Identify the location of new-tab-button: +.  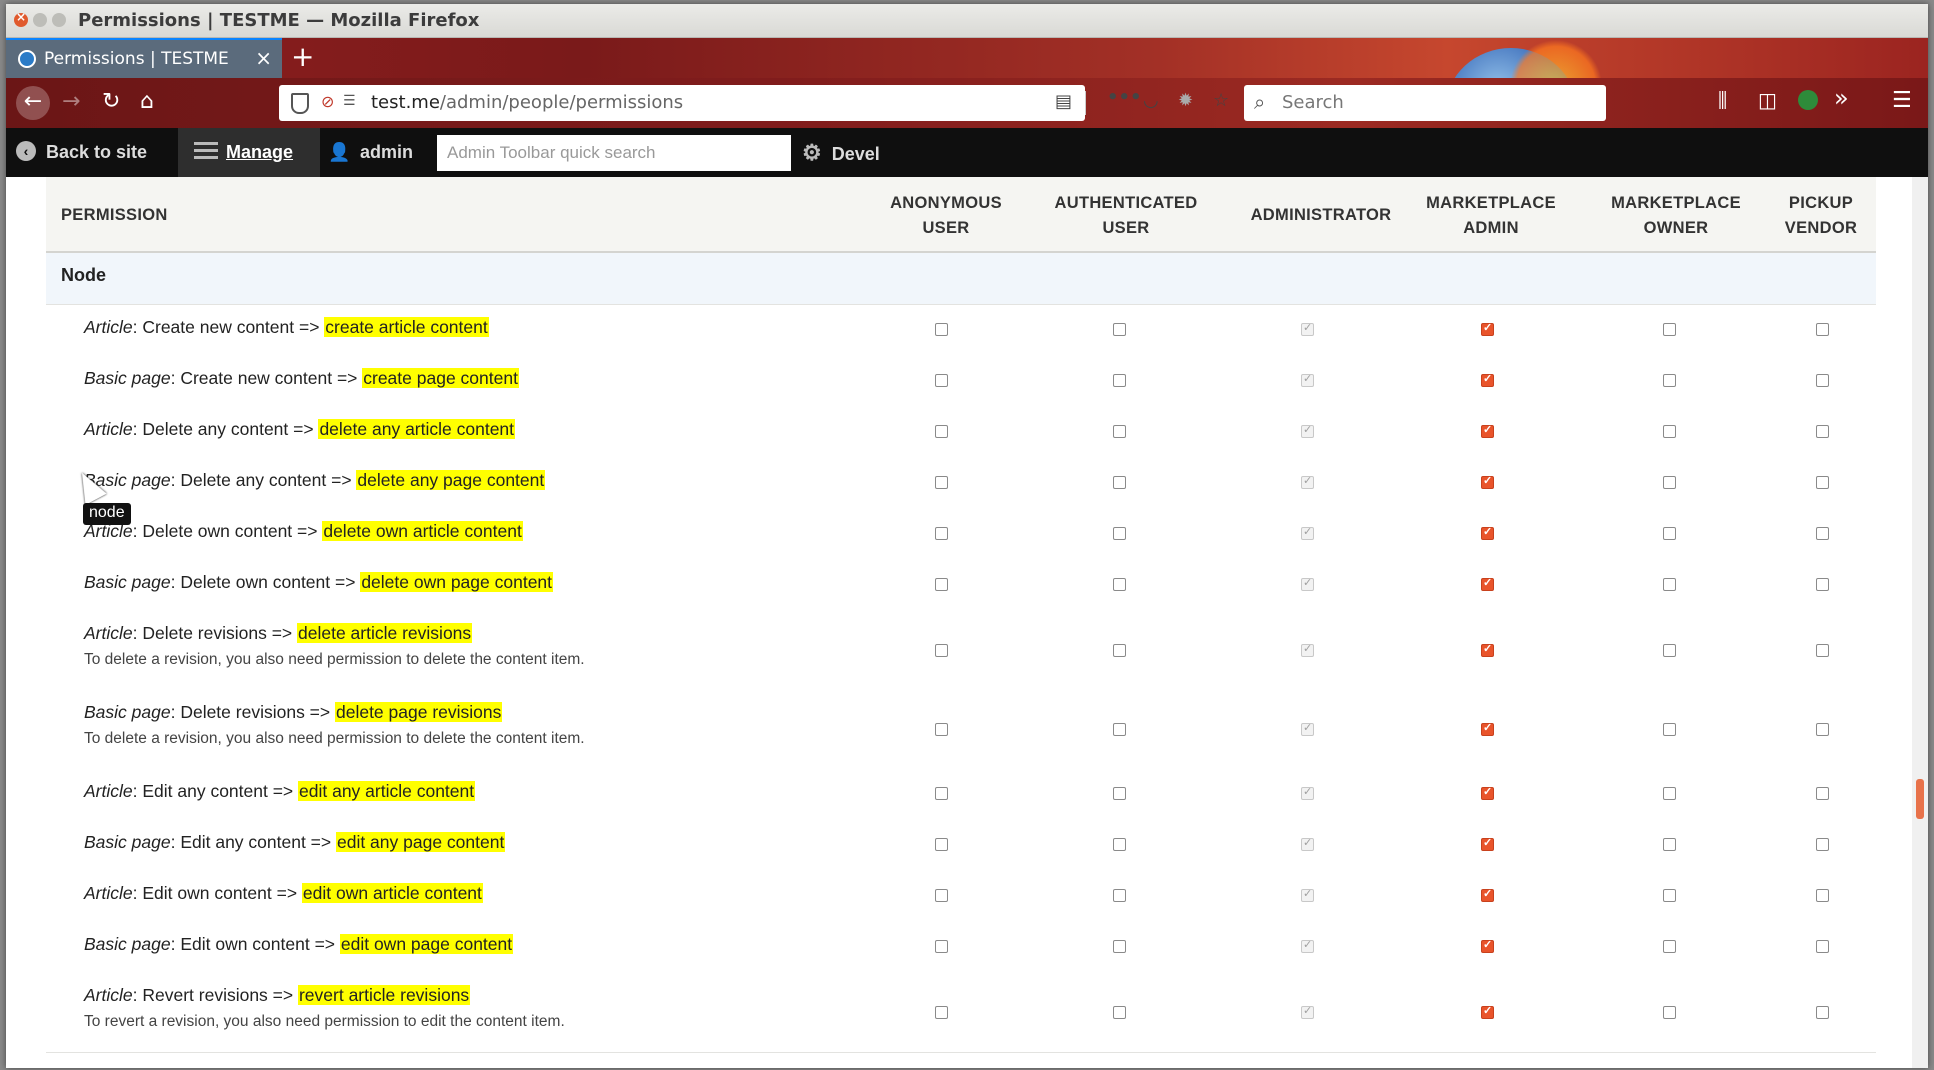
(302, 56).